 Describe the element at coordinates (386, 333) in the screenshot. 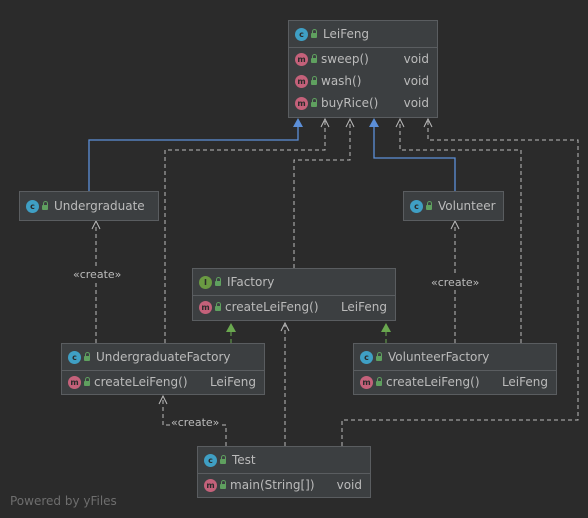

I see `edge-volfactory-implements-ifactory` at that location.